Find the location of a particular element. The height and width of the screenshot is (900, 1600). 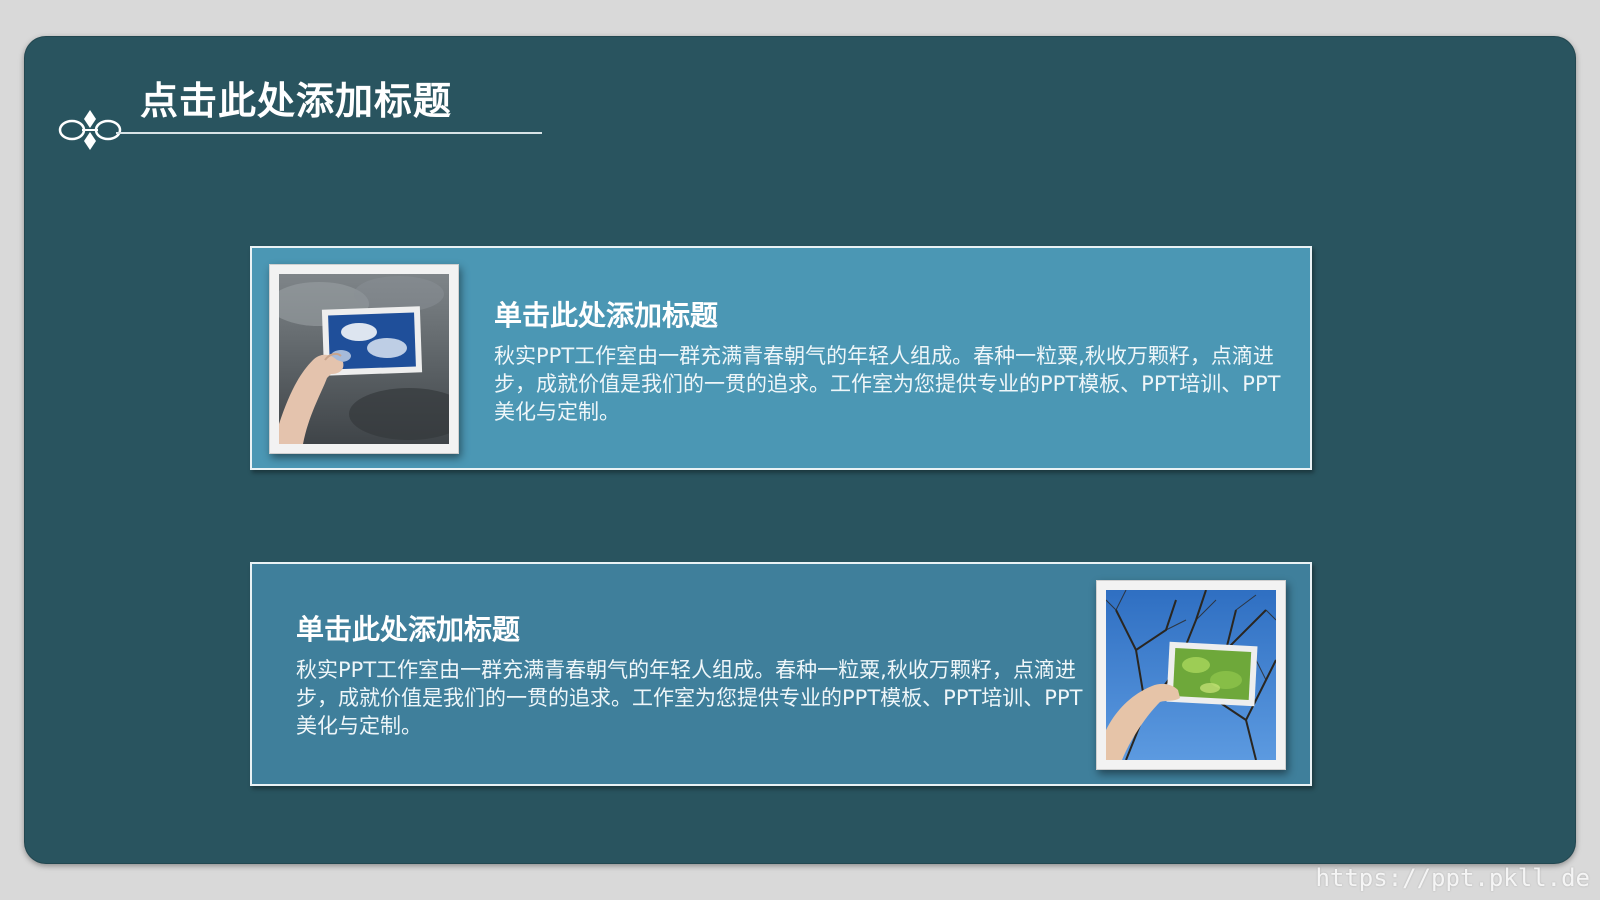

hand-holding-leaves-photo-image is located at coordinates (1191, 675).